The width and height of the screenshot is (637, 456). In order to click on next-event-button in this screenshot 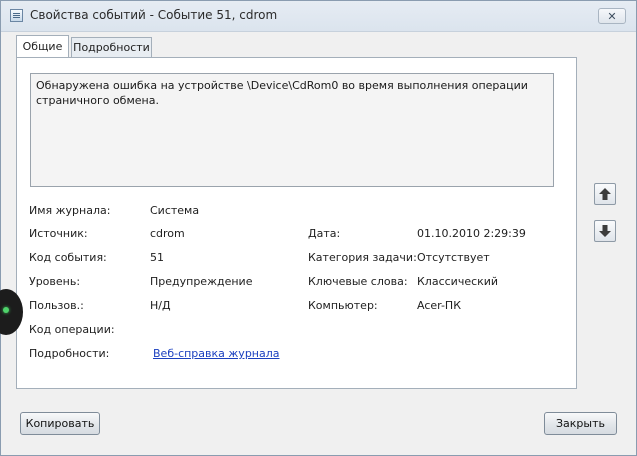, I will do `click(605, 231)`.